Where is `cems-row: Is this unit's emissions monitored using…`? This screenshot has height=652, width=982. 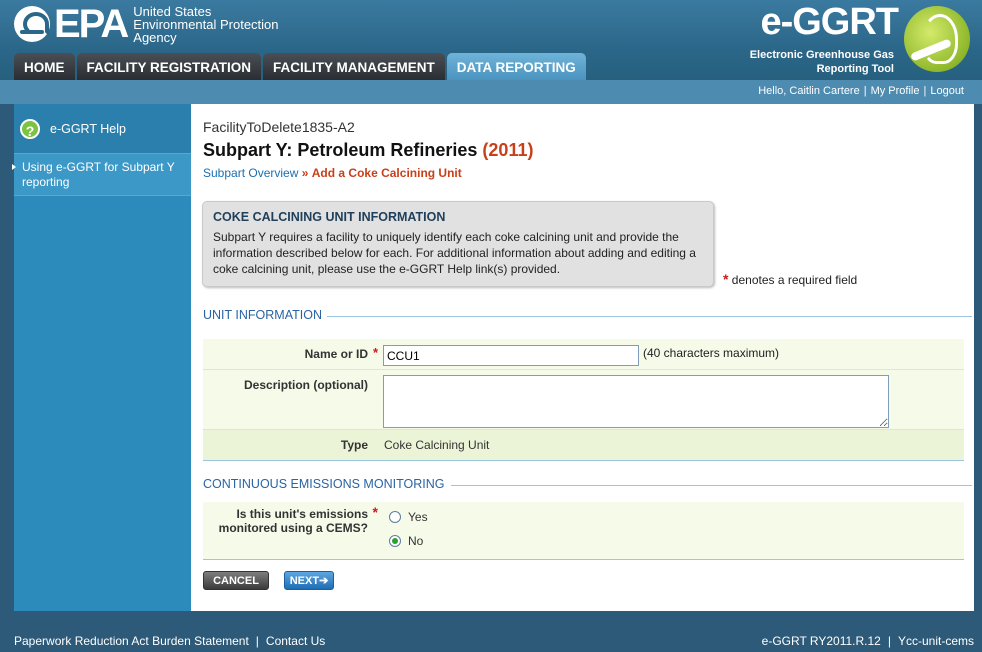 cems-row: Is this unit's emissions monitored using… is located at coordinates (583, 531).